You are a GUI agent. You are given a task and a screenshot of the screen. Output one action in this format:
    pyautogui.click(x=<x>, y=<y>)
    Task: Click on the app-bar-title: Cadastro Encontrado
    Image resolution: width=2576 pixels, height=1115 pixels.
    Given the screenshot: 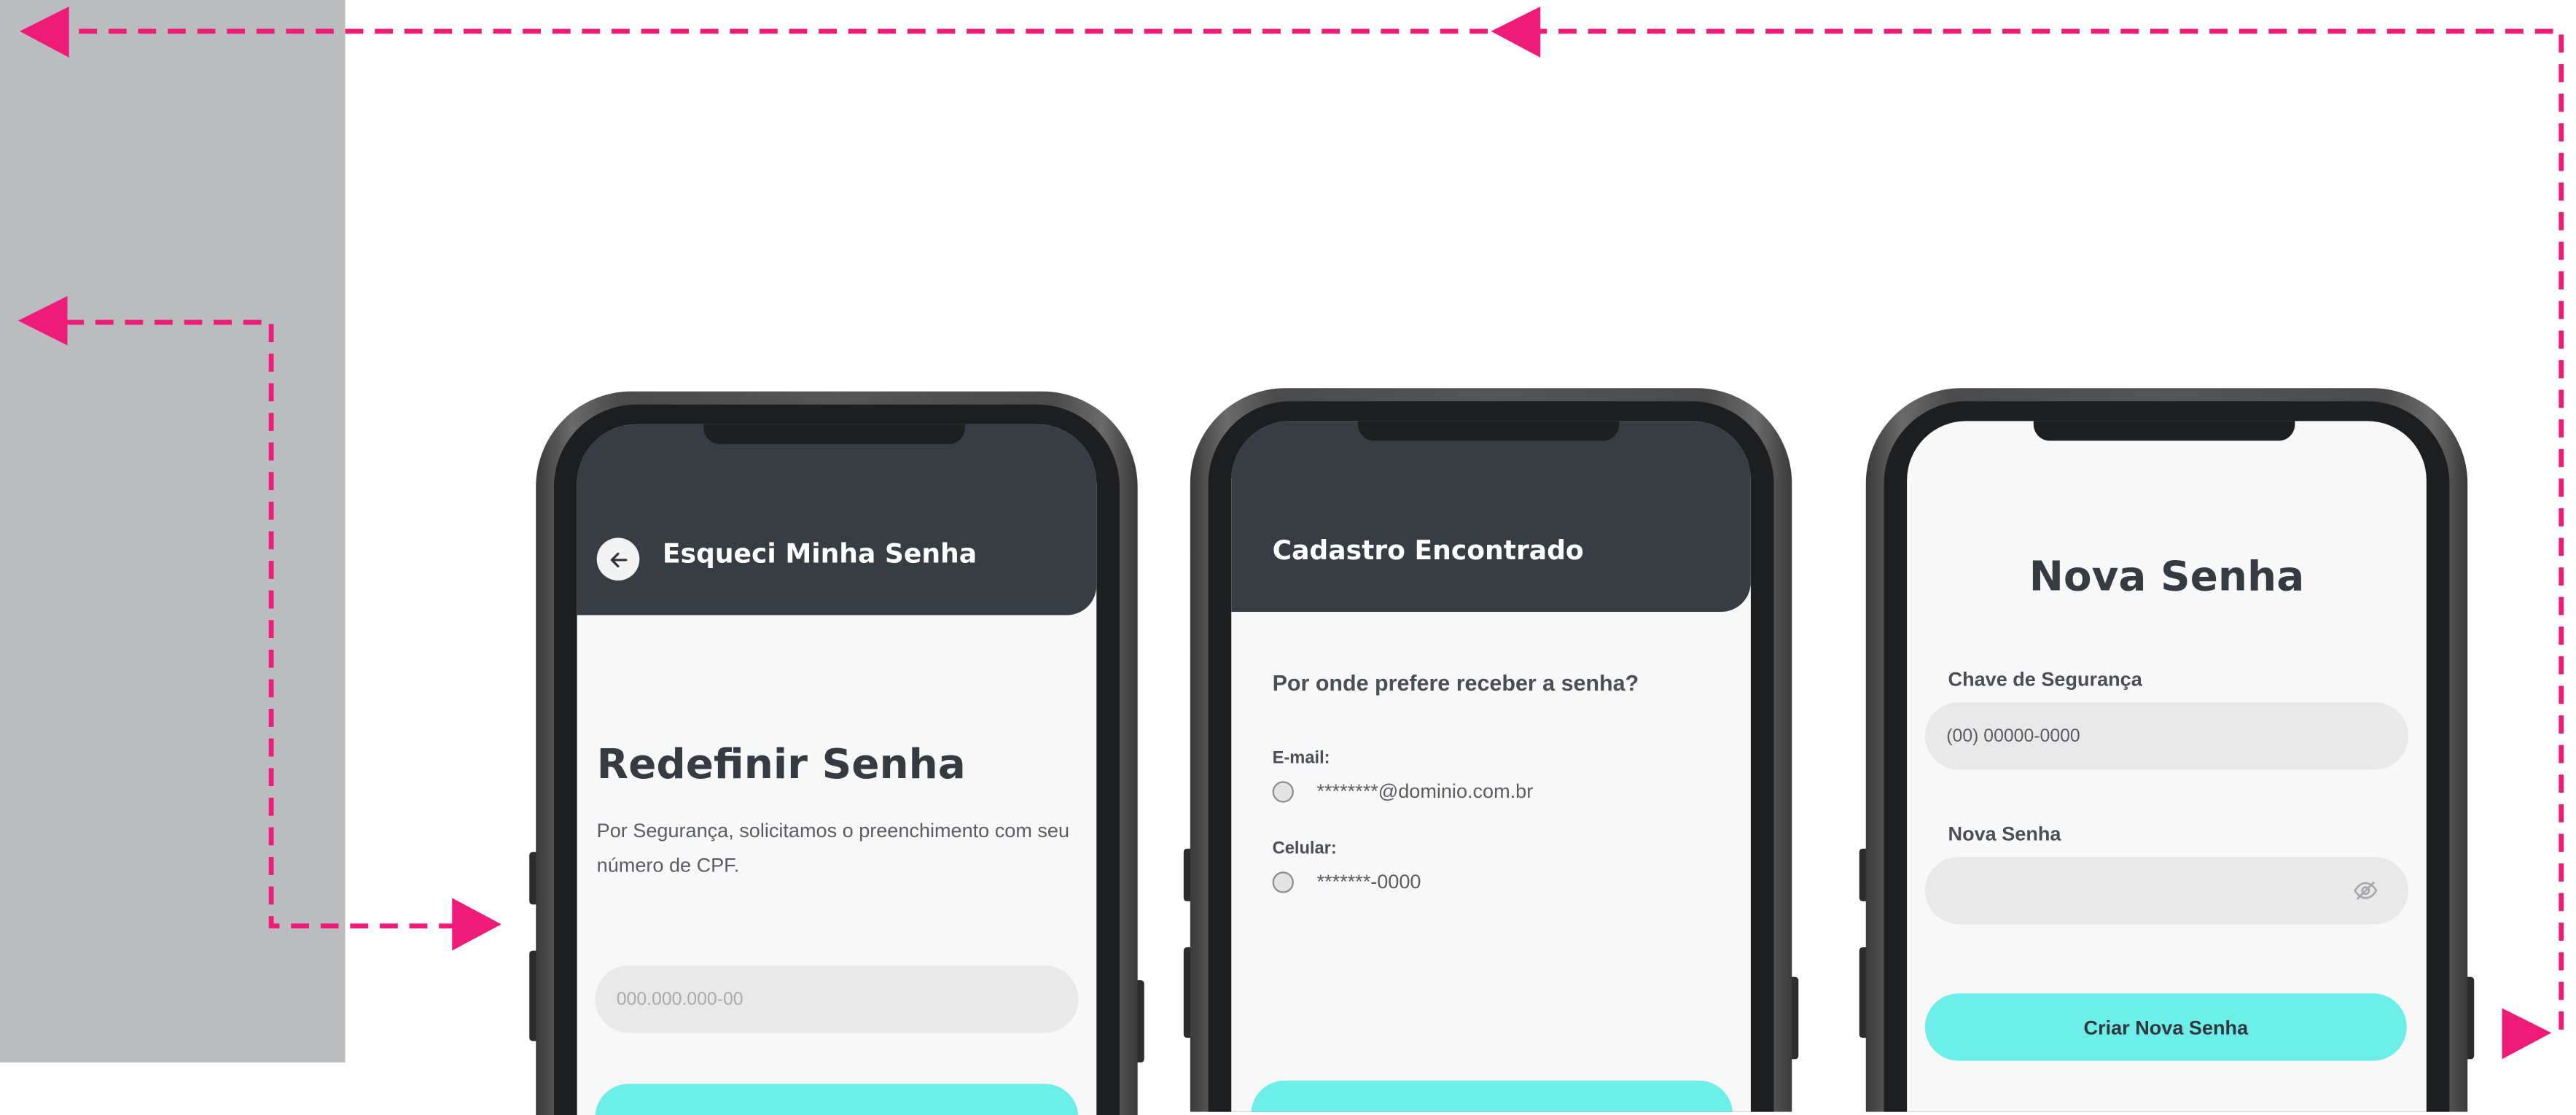 What is the action you would take?
    pyautogui.click(x=1428, y=550)
    